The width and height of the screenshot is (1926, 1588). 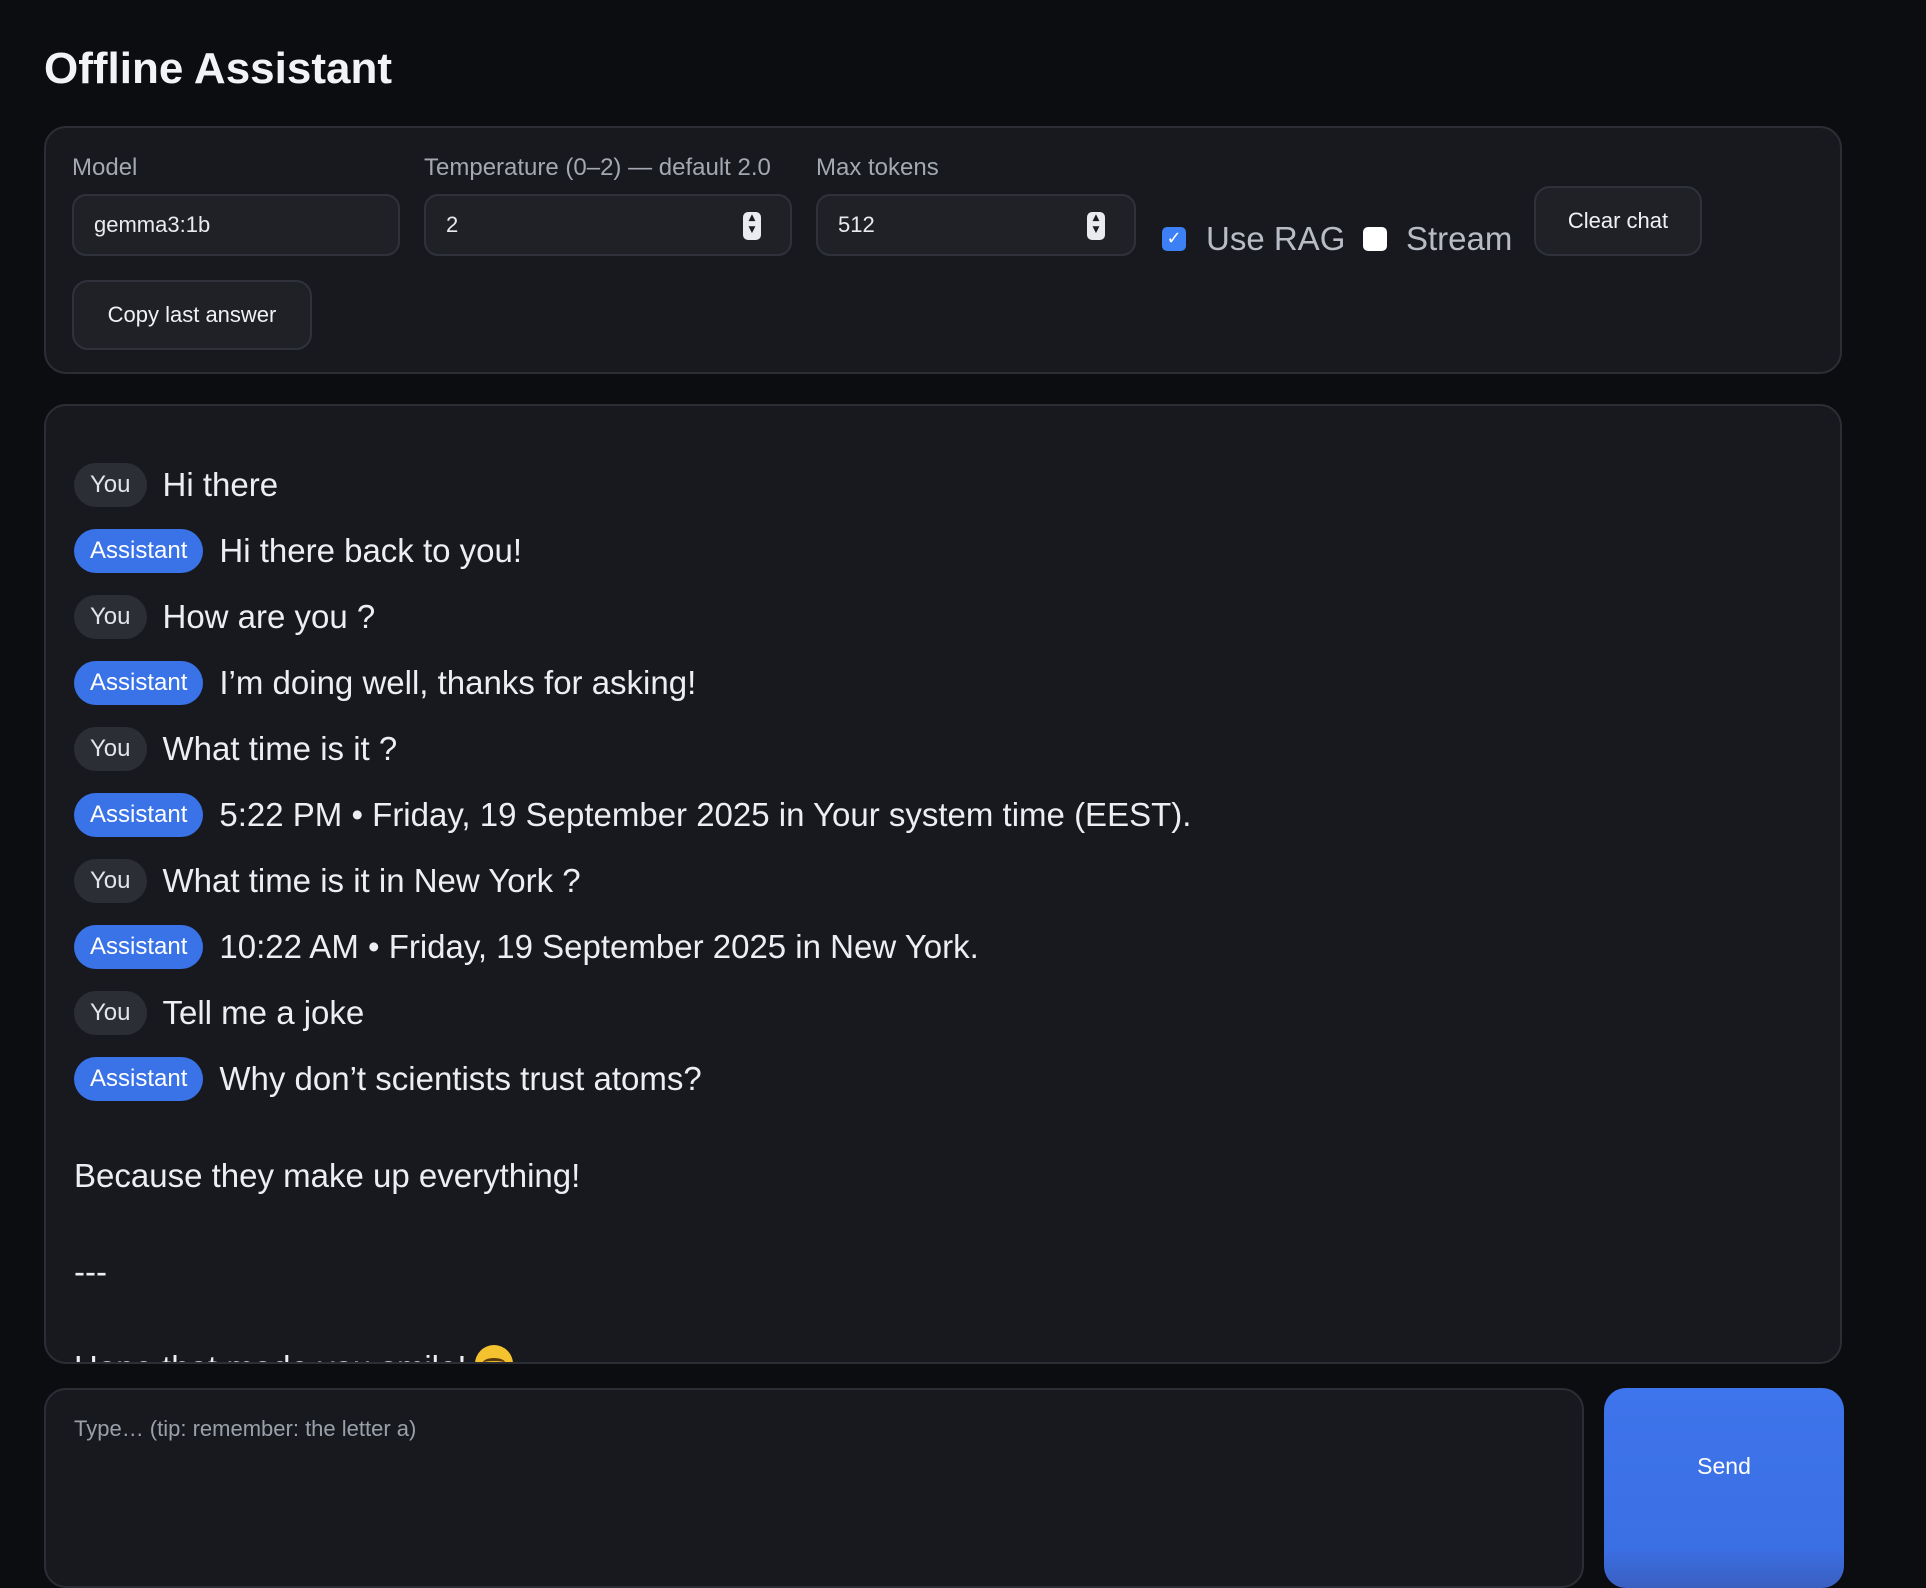 What do you see at coordinates (371, 550) in the screenshot?
I see `message-text: Hi there back to you!` at bounding box center [371, 550].